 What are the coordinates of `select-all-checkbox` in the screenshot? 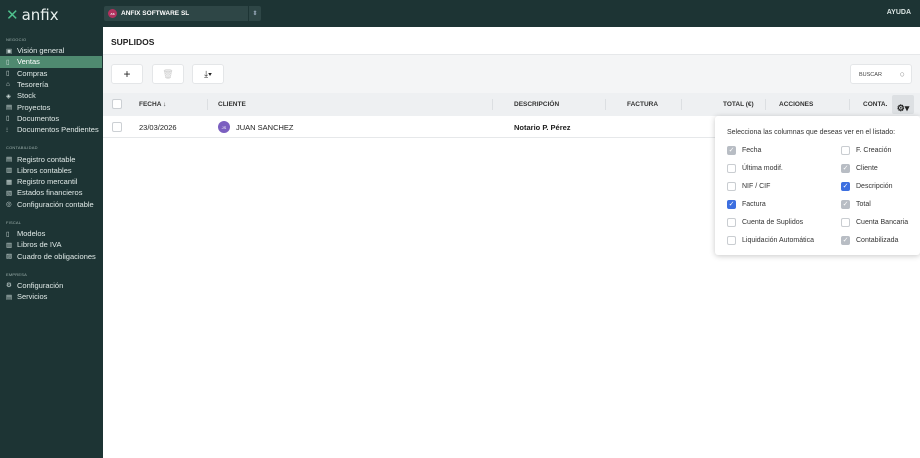 It's located at (117, 104).